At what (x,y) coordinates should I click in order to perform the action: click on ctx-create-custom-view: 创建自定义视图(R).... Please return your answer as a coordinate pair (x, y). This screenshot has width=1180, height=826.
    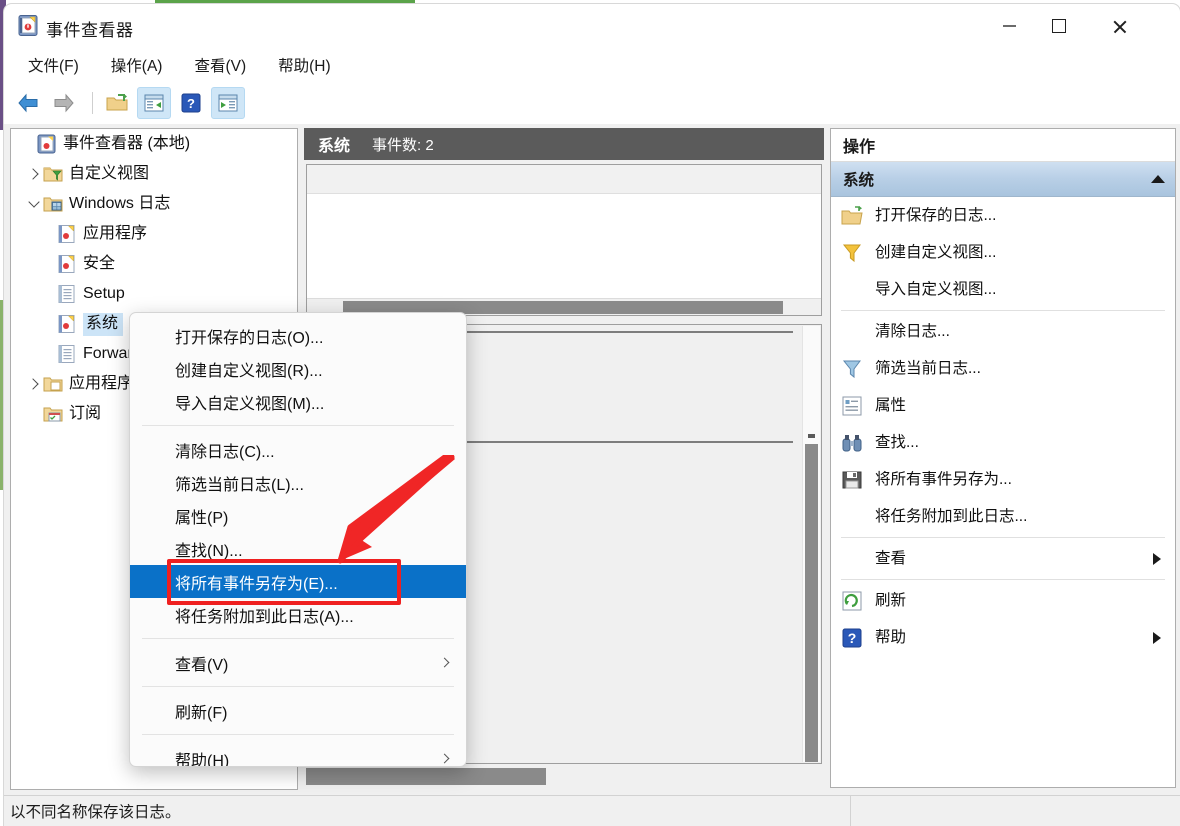
    Looking at the image, I should click on (298, 368).